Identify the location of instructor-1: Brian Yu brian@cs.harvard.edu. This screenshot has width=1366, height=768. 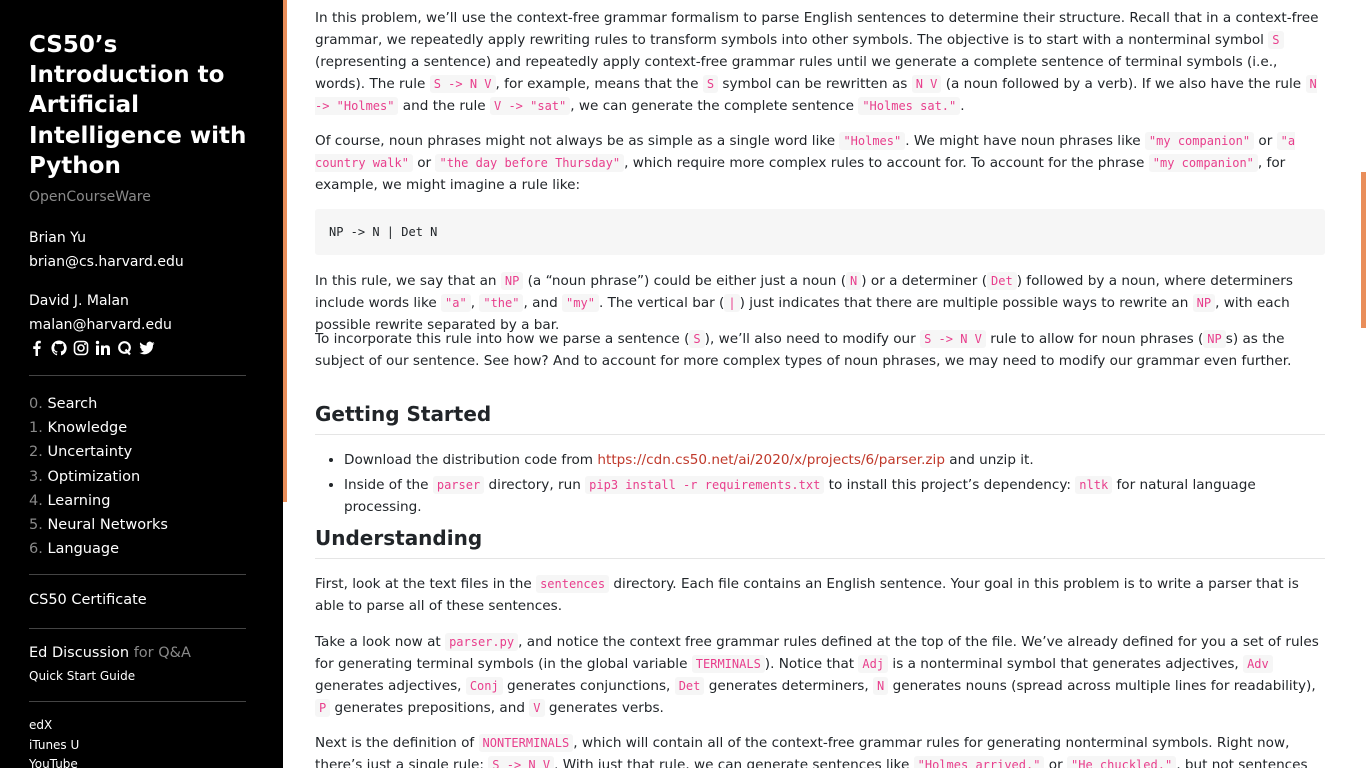
(106, 250).